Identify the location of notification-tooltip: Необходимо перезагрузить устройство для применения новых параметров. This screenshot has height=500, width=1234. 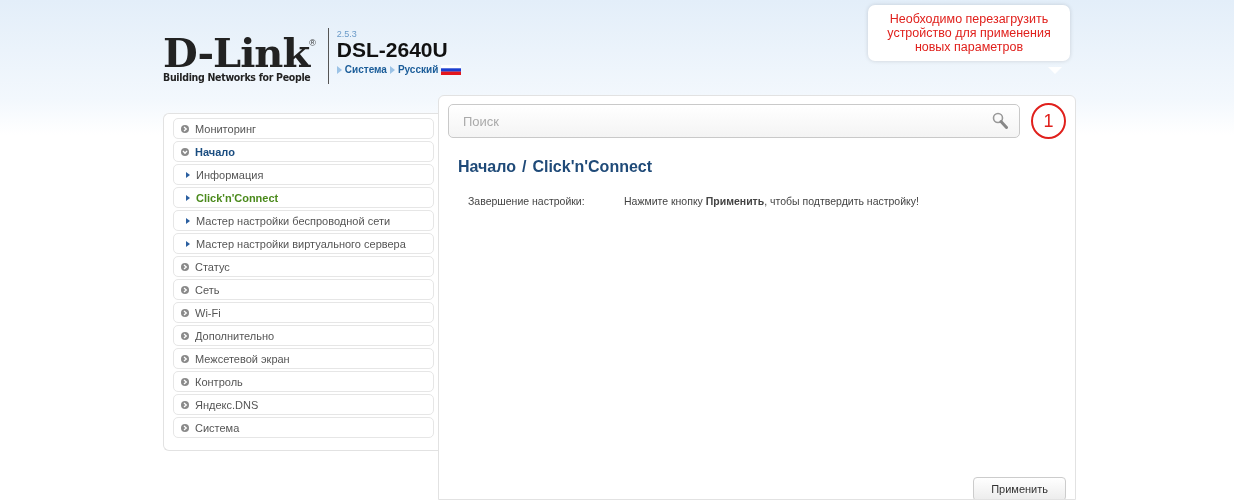
(969, 33).